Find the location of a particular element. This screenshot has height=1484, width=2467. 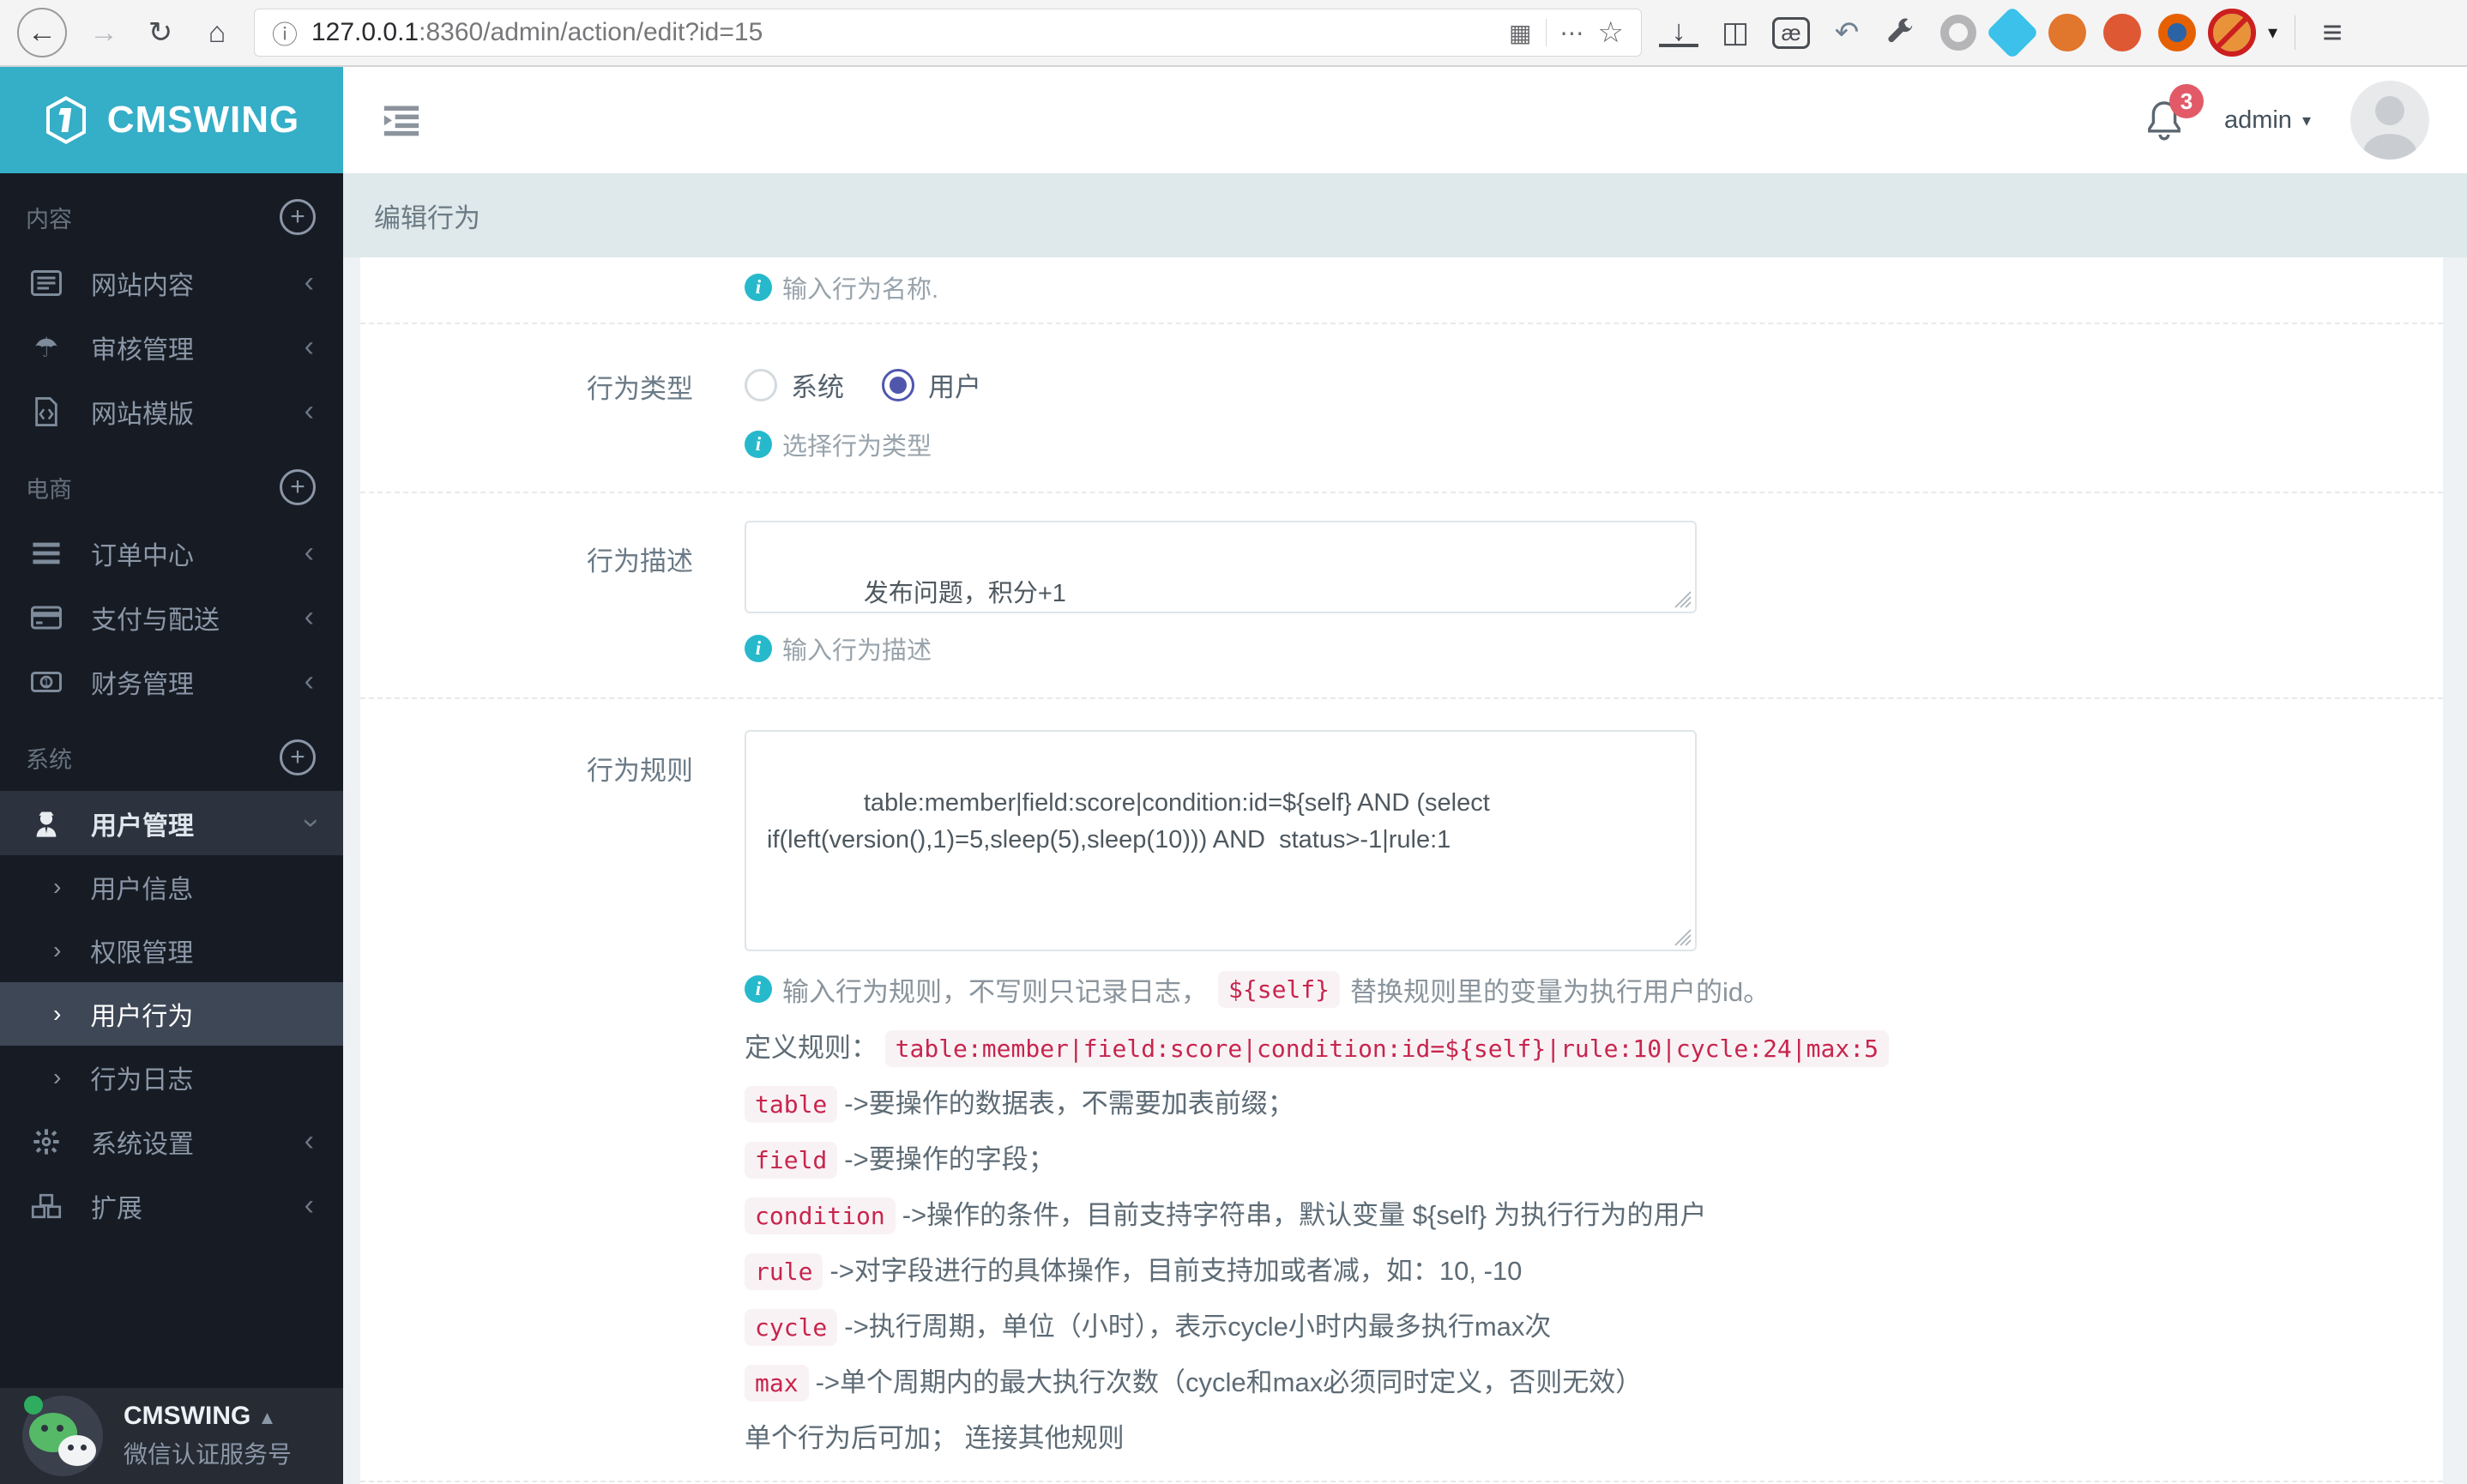

user-menu: admin ▾ is located at coordinates (2267, 120).